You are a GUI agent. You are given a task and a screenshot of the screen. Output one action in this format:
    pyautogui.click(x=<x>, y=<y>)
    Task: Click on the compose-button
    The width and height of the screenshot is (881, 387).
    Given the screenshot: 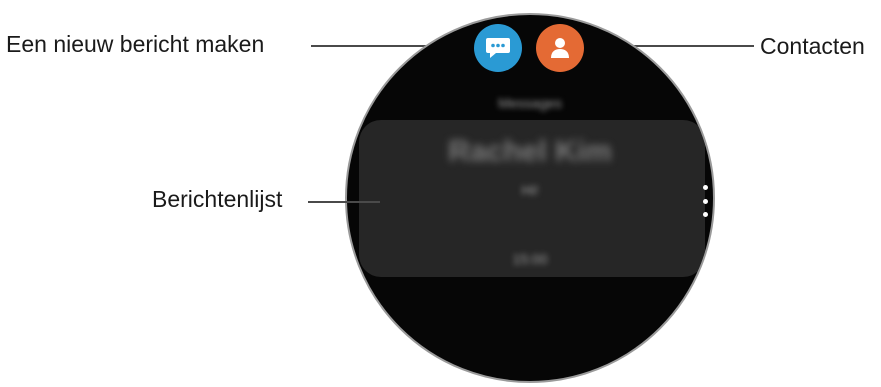 What is the action you would take?
    pyautogui.click(x=498, y=48)
    